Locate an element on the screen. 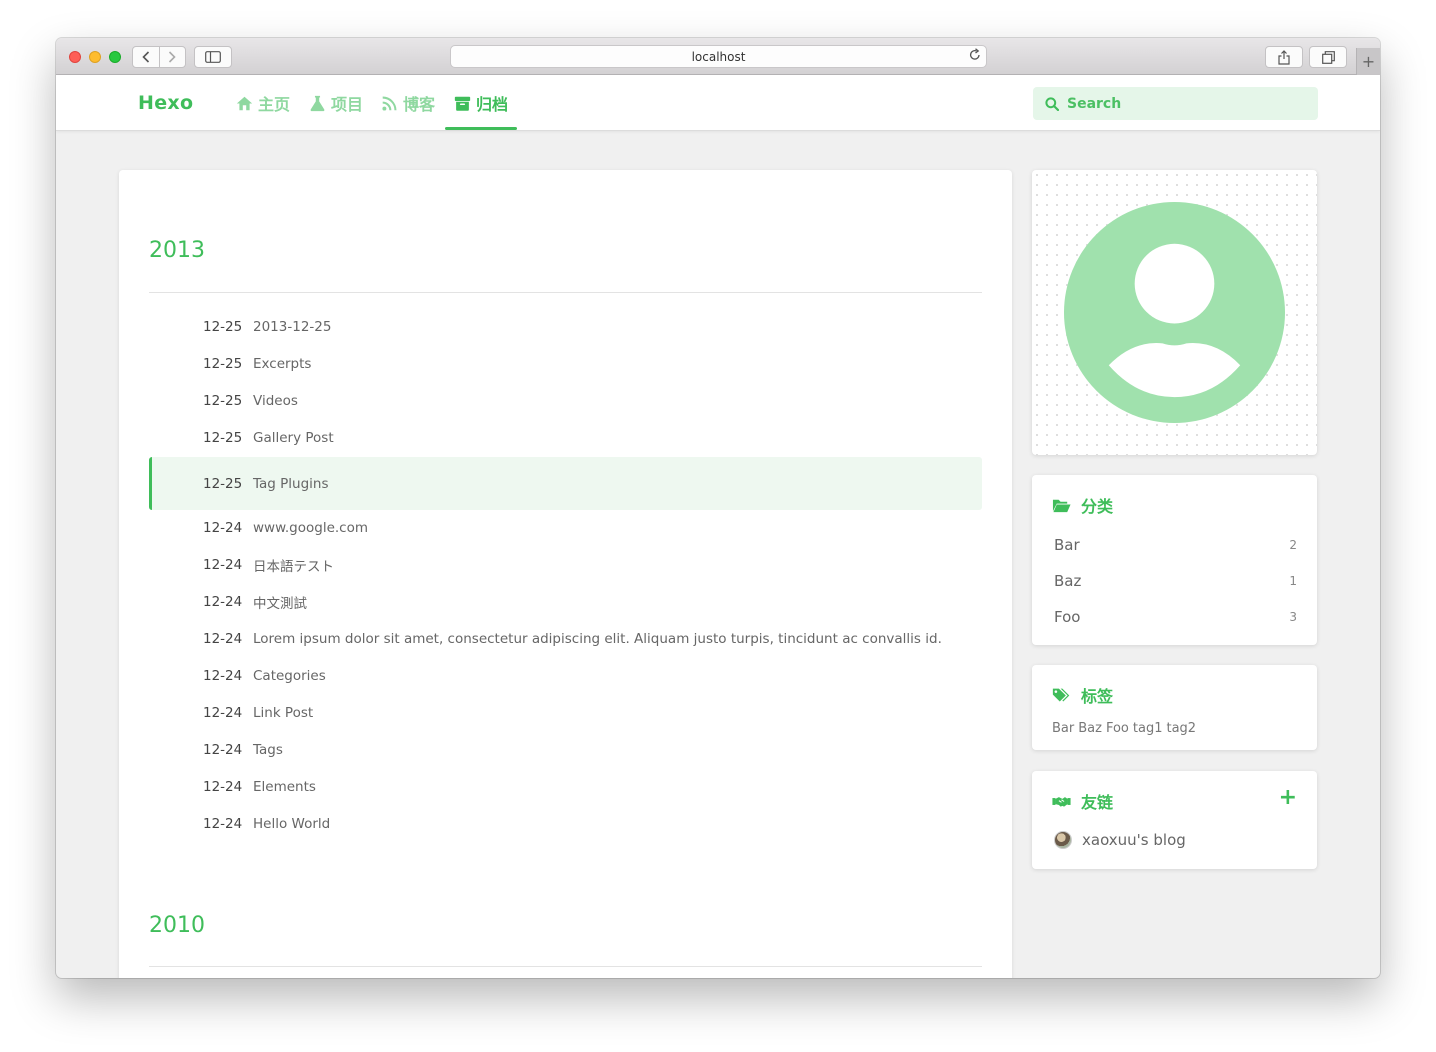  category-item: Baz 1 is located at coordinates (1175, 581).